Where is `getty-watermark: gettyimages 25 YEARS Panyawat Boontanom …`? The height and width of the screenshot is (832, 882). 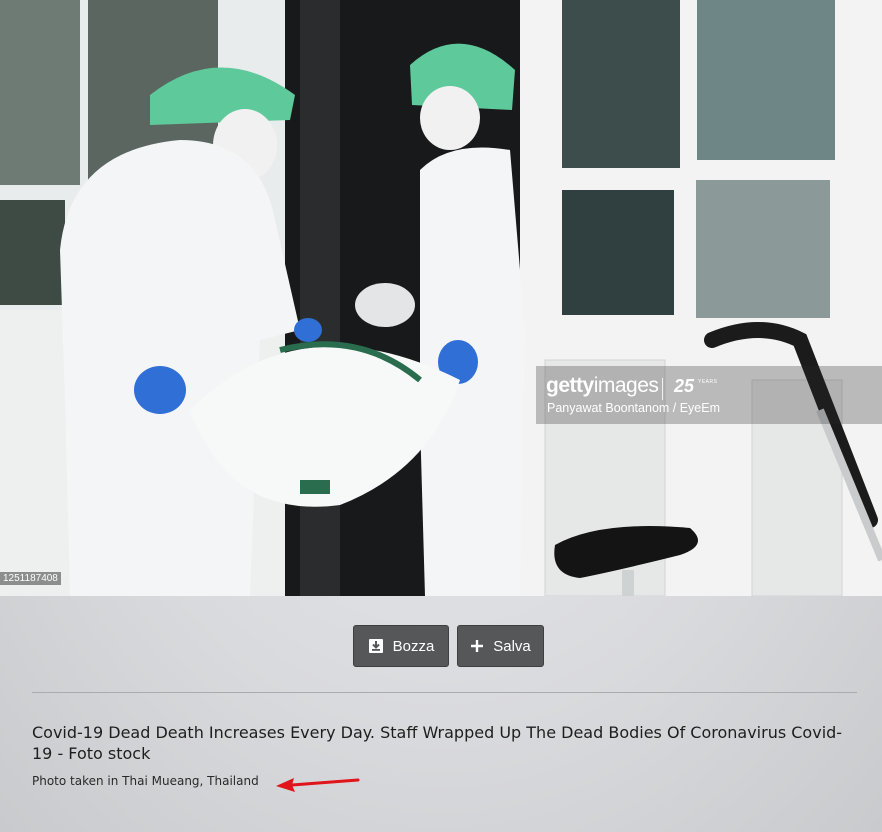
getty-watermark: gettyimages 25 YEARS Panyawat Boontanom … is located at coordinates (709, 395).